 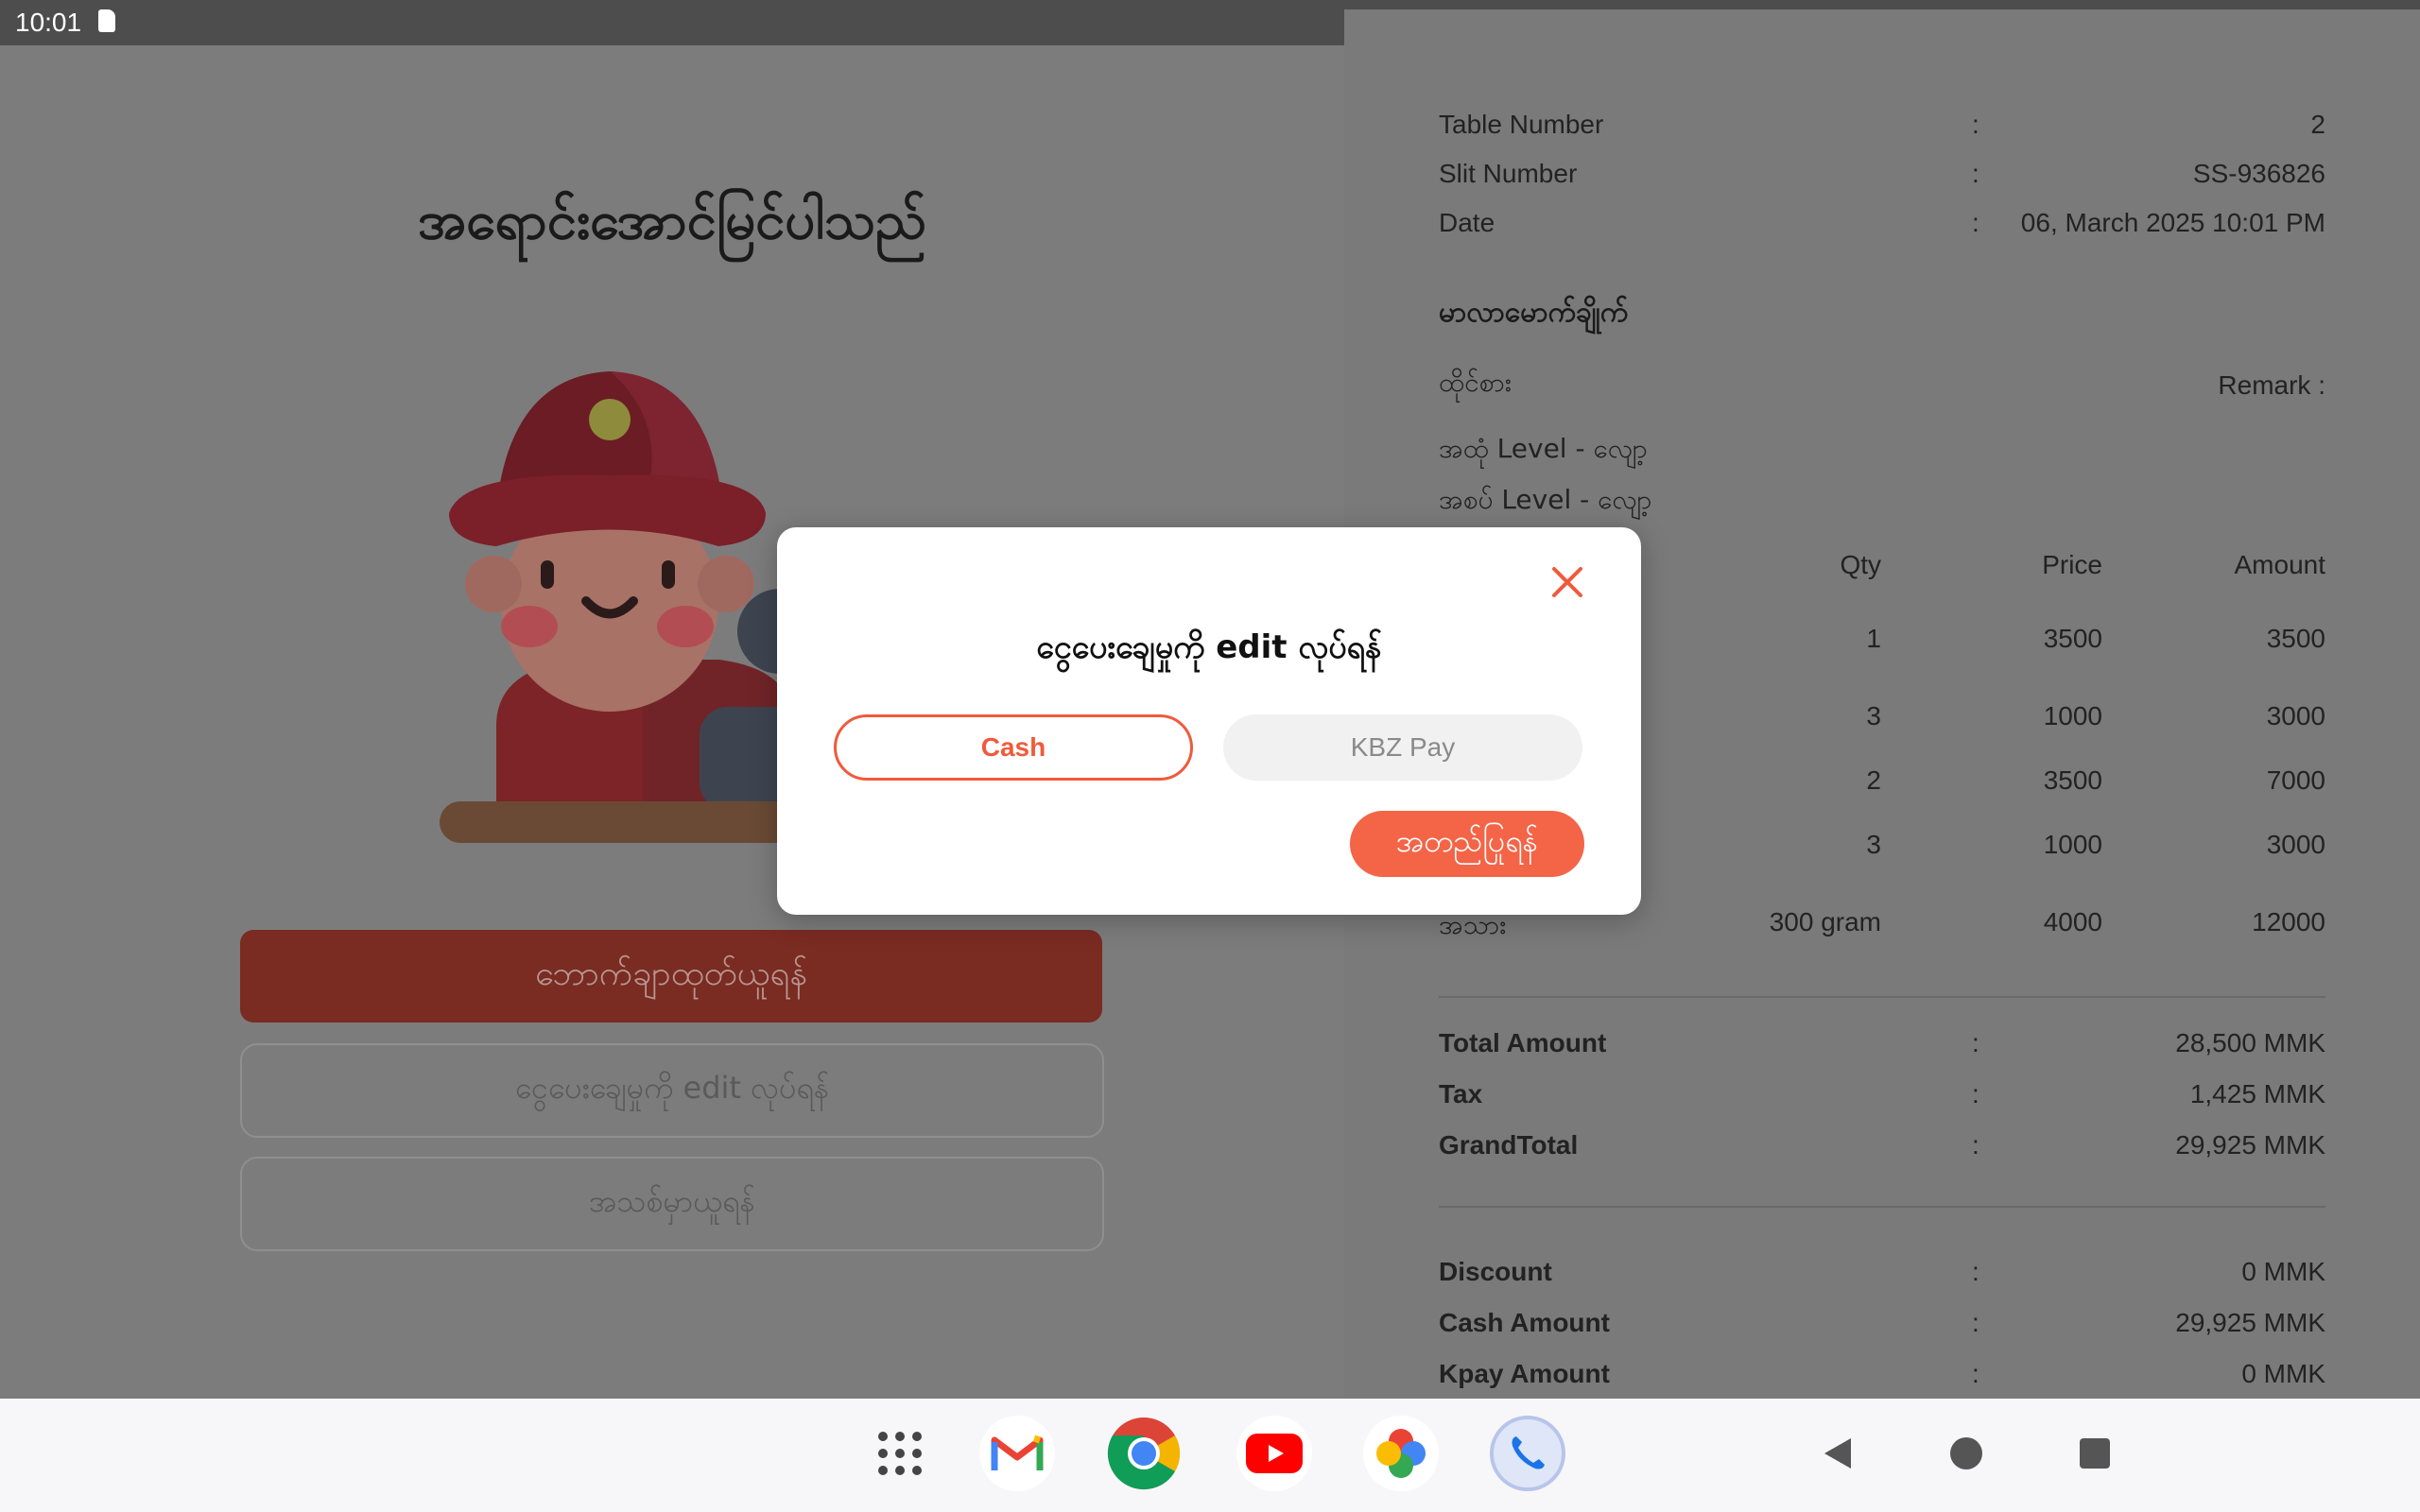 I want to click on tax-value: 1,425 MMK, so click(x=2257, y=1093).